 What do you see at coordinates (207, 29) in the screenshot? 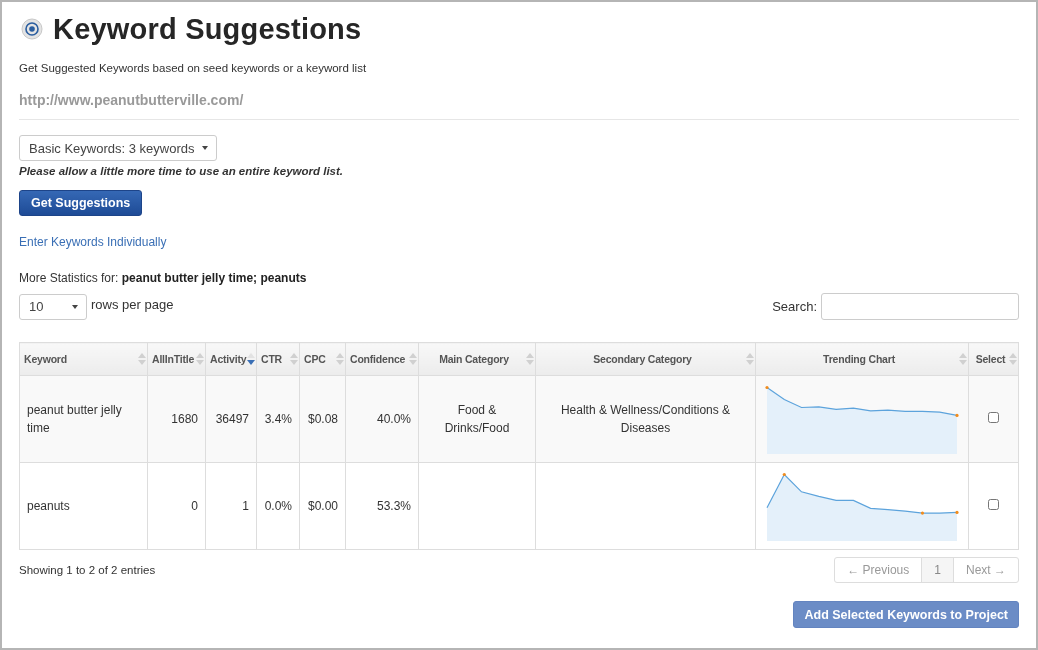
I see `page-title: Keyword Suggestions` at bounding box center [207, 29].